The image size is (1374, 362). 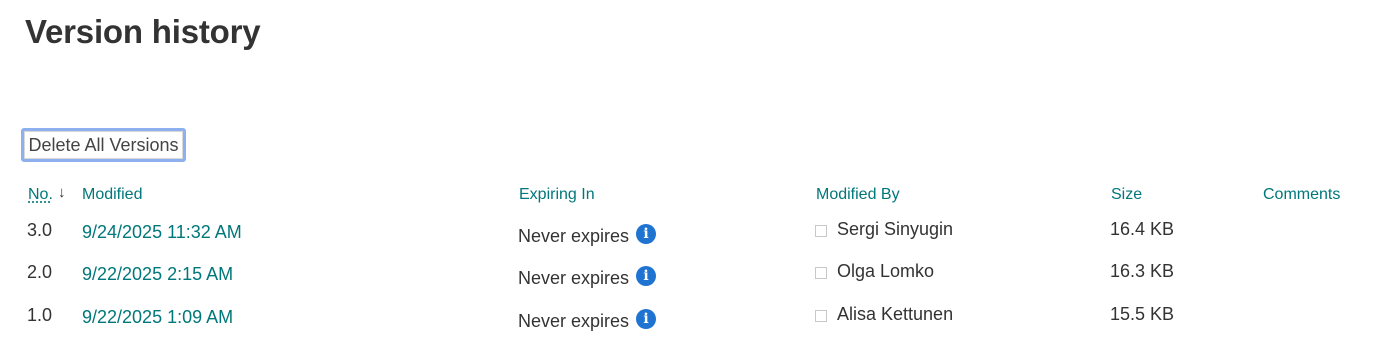 I want to click on column-header-modified-by: Modified By, so click(x=858, y=195).